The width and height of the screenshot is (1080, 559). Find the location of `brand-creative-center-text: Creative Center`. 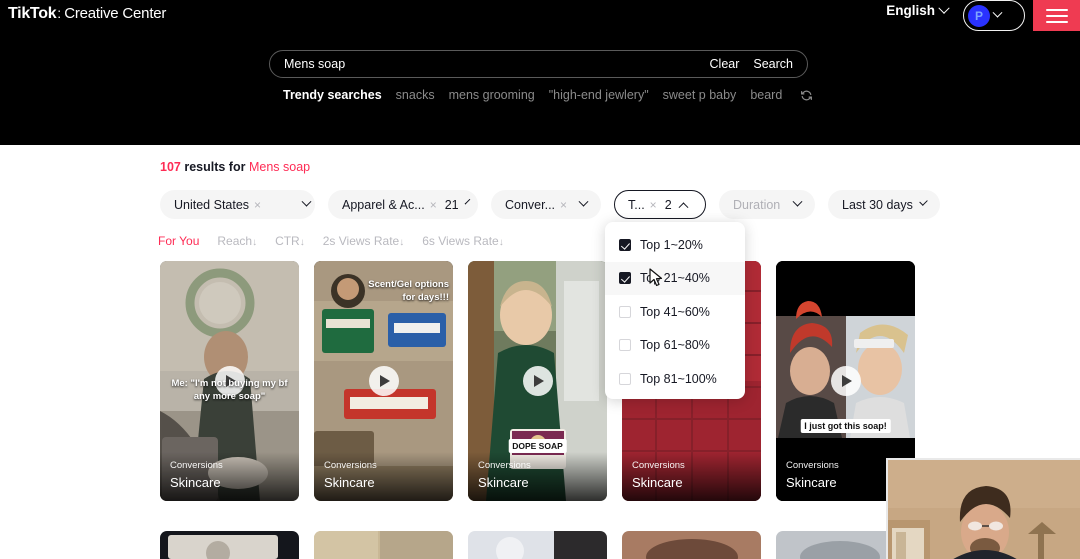

brand-creative-center-text: Creative Center is located at coordinates (115, 13).